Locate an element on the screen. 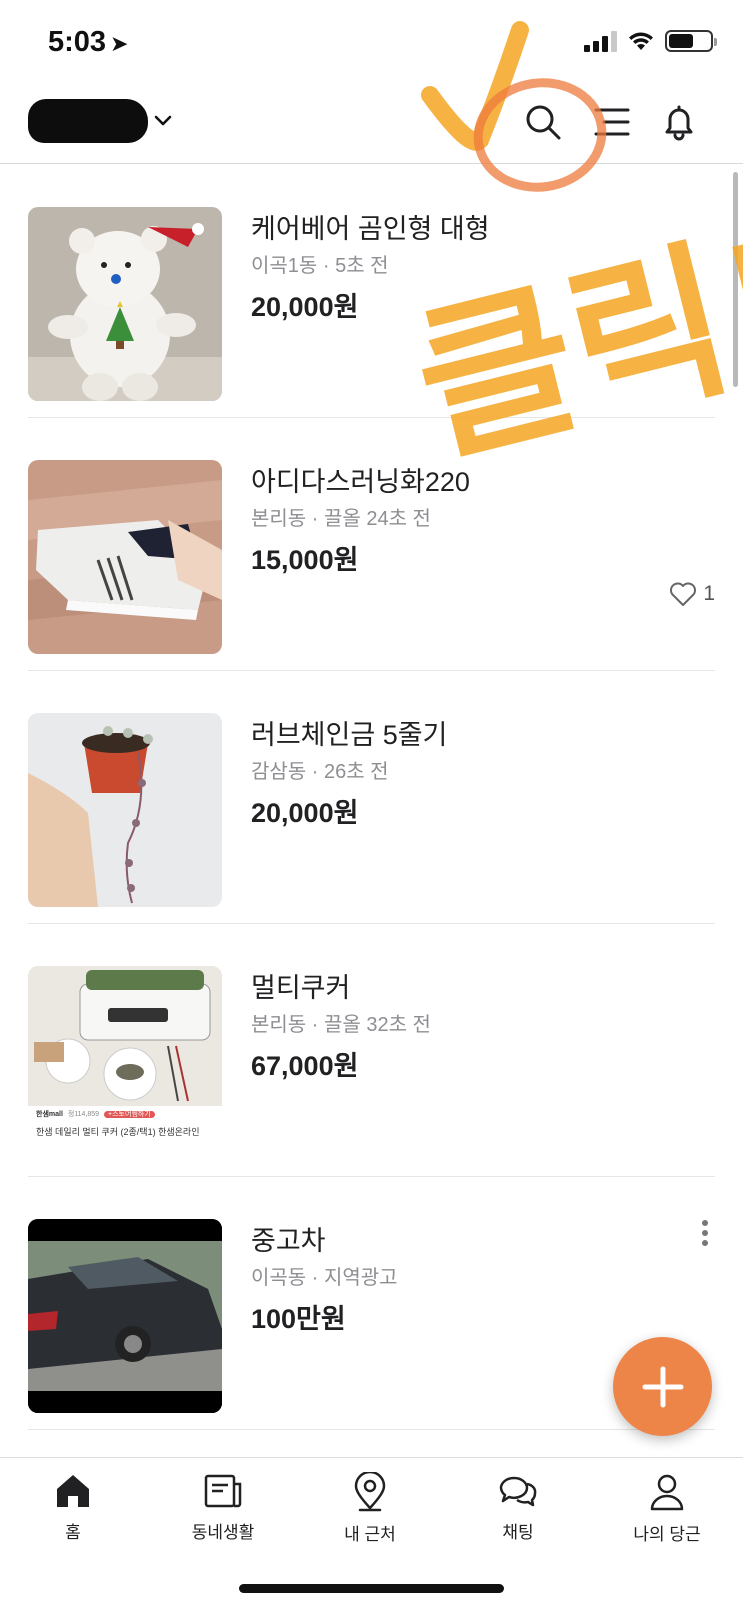  bottom-tab-bar: 홈 동네생활 내 근처 채팅 나의 당근 is located at coordinates (371, 1532).